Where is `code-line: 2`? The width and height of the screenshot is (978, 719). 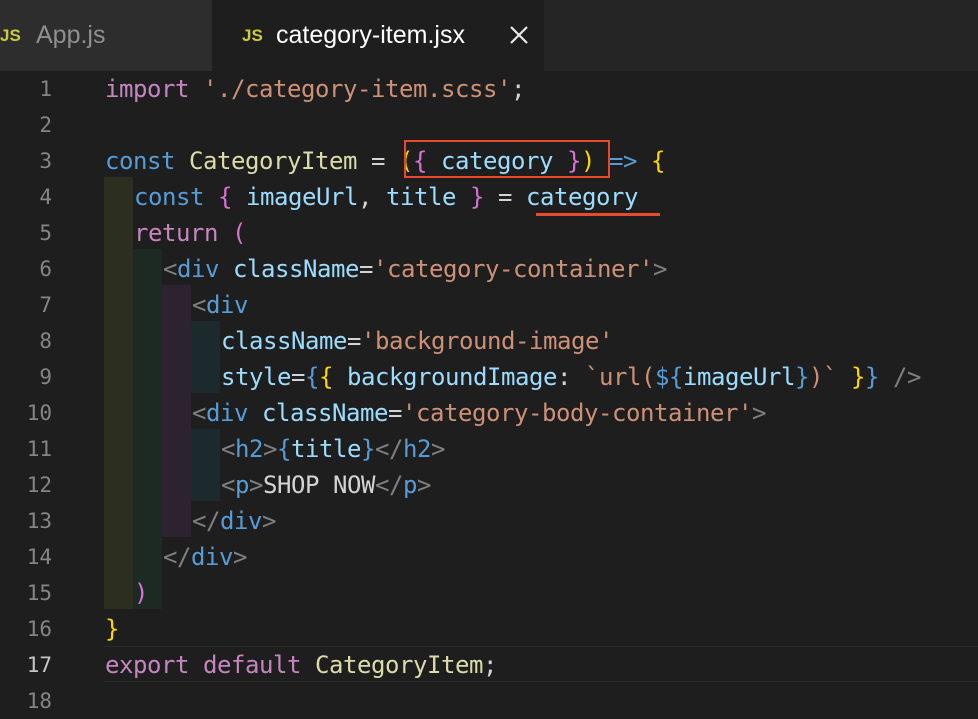 code-line: 2 is located at coordinates (489, 125).